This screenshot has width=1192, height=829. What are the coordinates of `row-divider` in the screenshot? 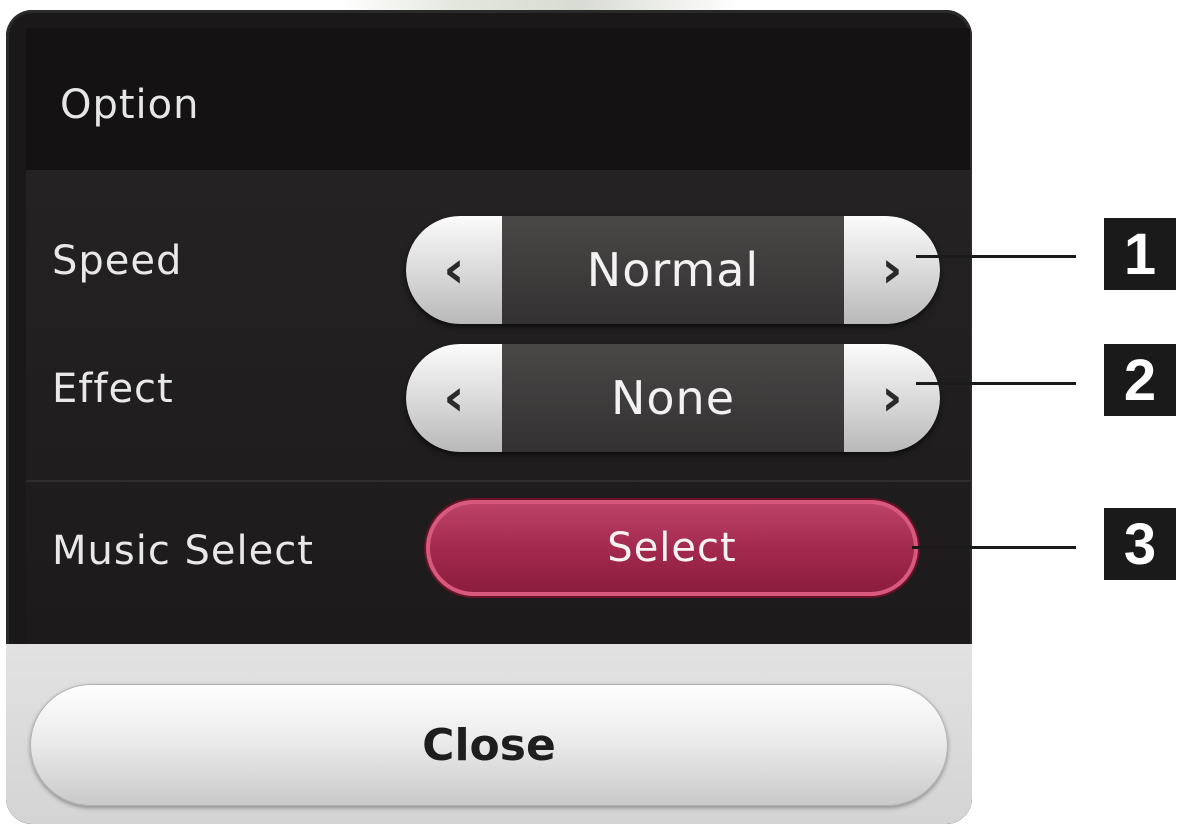 It's located at (498, 481).